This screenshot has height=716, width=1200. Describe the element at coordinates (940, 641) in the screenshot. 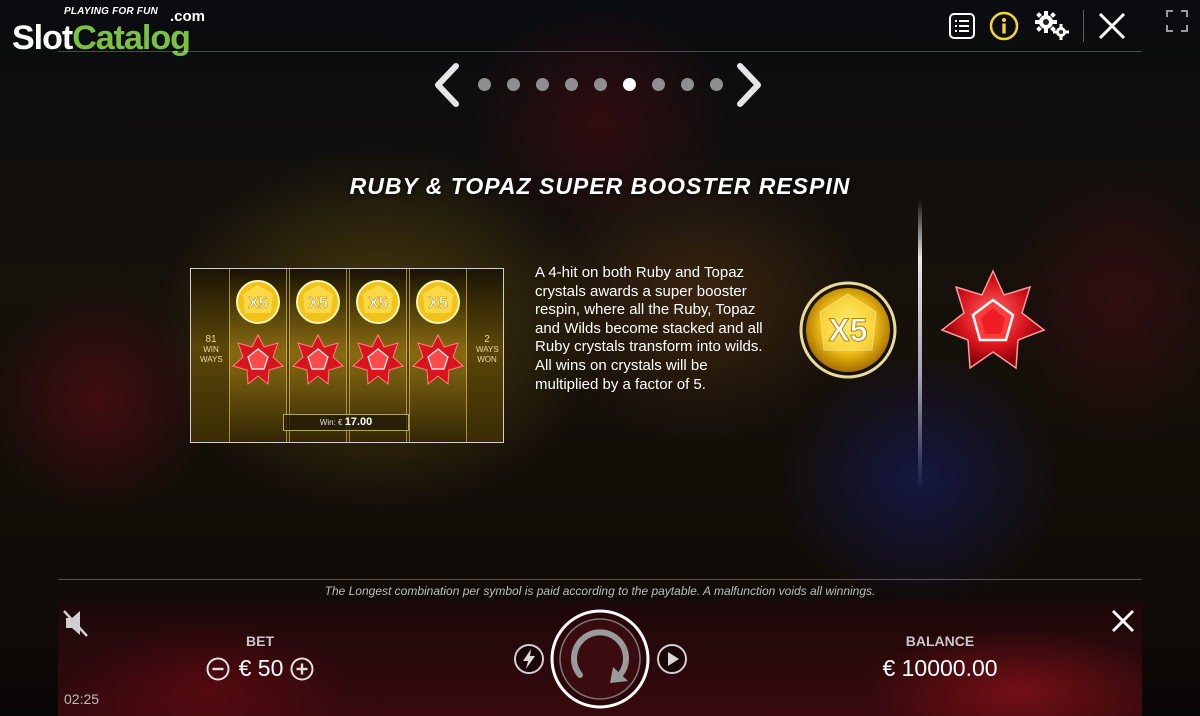

I see `balance-label: BALANCE` at that location.